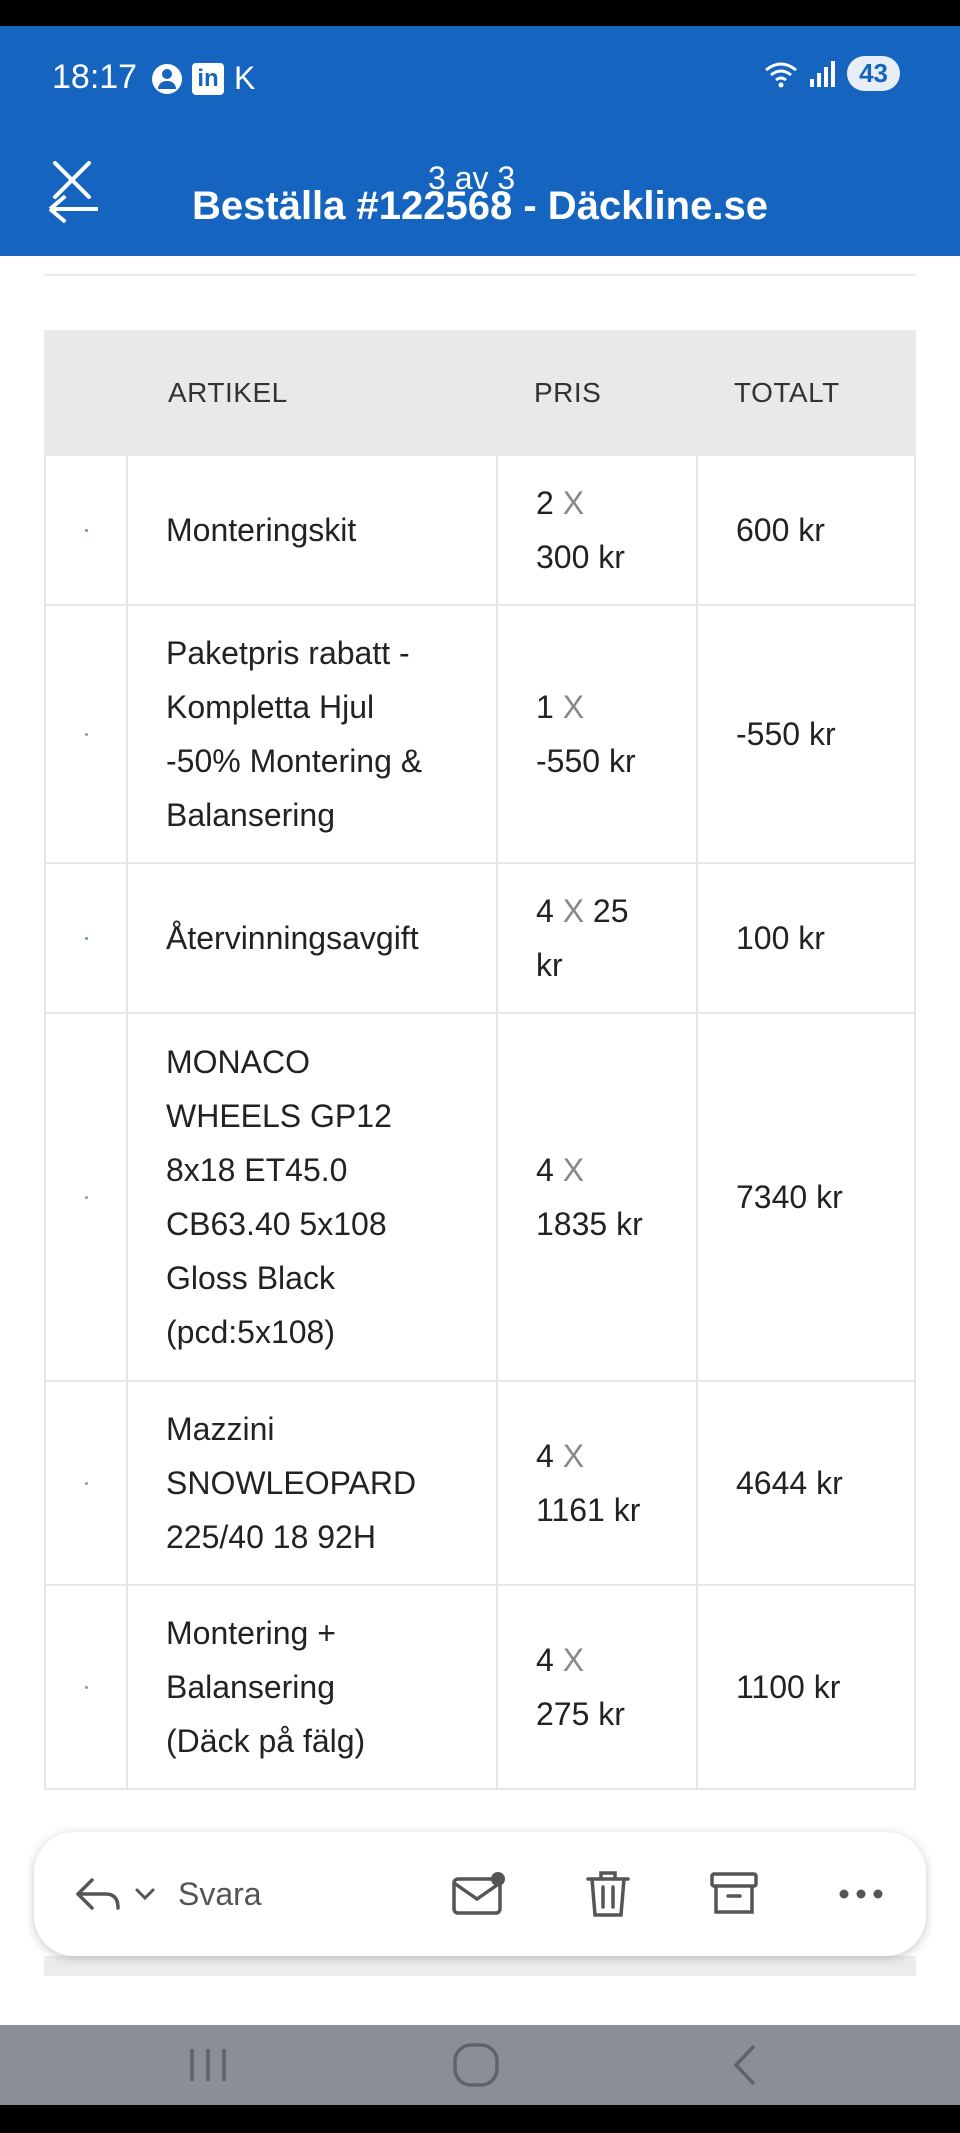  I want to click on table-row: Monteringskit 2 X 300 kr 600 kr, so click(480, 531).